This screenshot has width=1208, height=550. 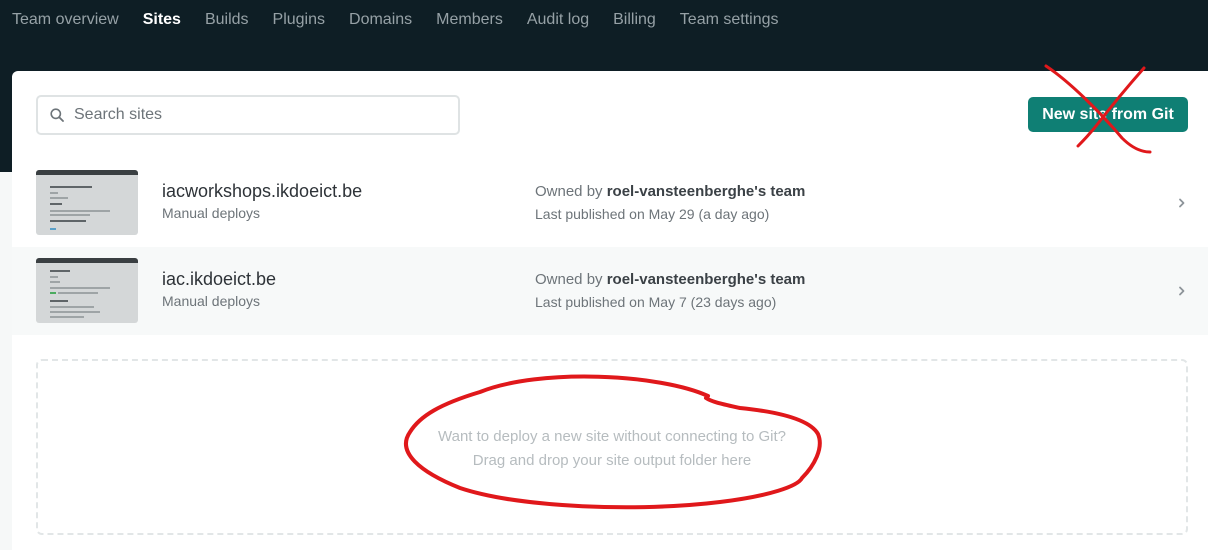 I want to click on tab-audit-log: Audit log, so click(x=558, y=20).